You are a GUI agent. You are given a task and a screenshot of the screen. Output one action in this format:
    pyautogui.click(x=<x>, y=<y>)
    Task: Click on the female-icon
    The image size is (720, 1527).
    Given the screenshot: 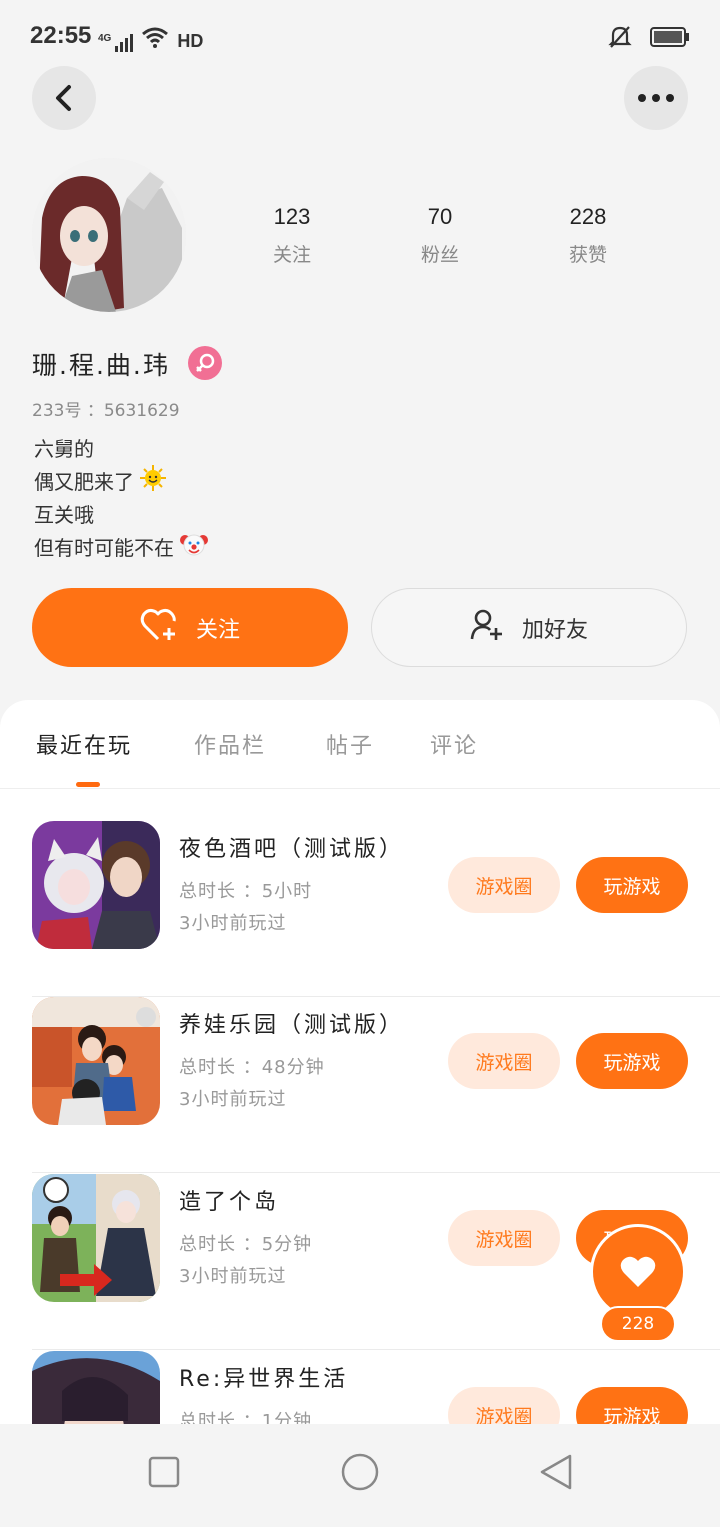 What is the action you would take?
    pyautogui.click(x=205, y=363)
    